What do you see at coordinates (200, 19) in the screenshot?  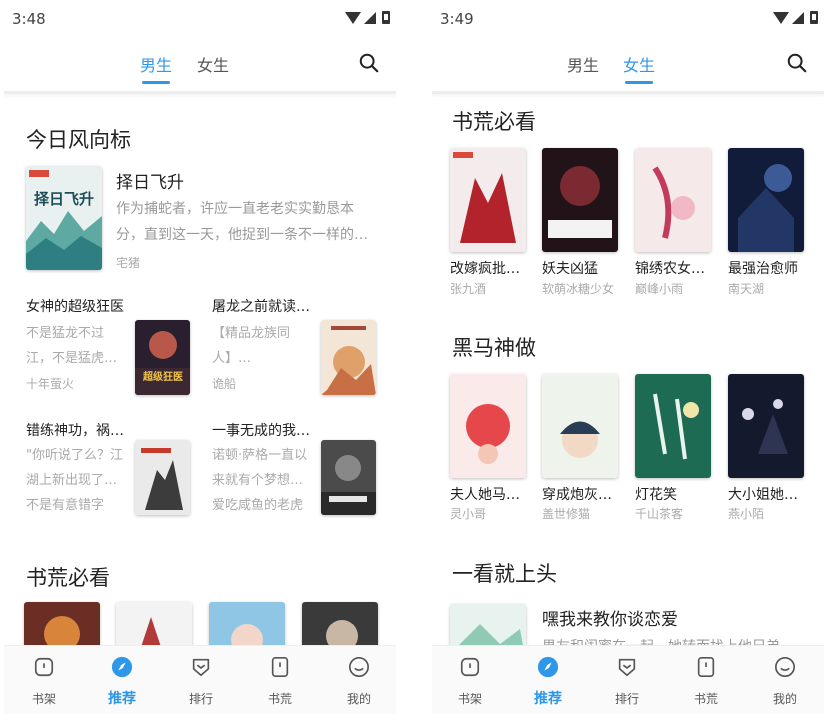 I see `status-bar: 3:48` at bounding box center [200, 19].